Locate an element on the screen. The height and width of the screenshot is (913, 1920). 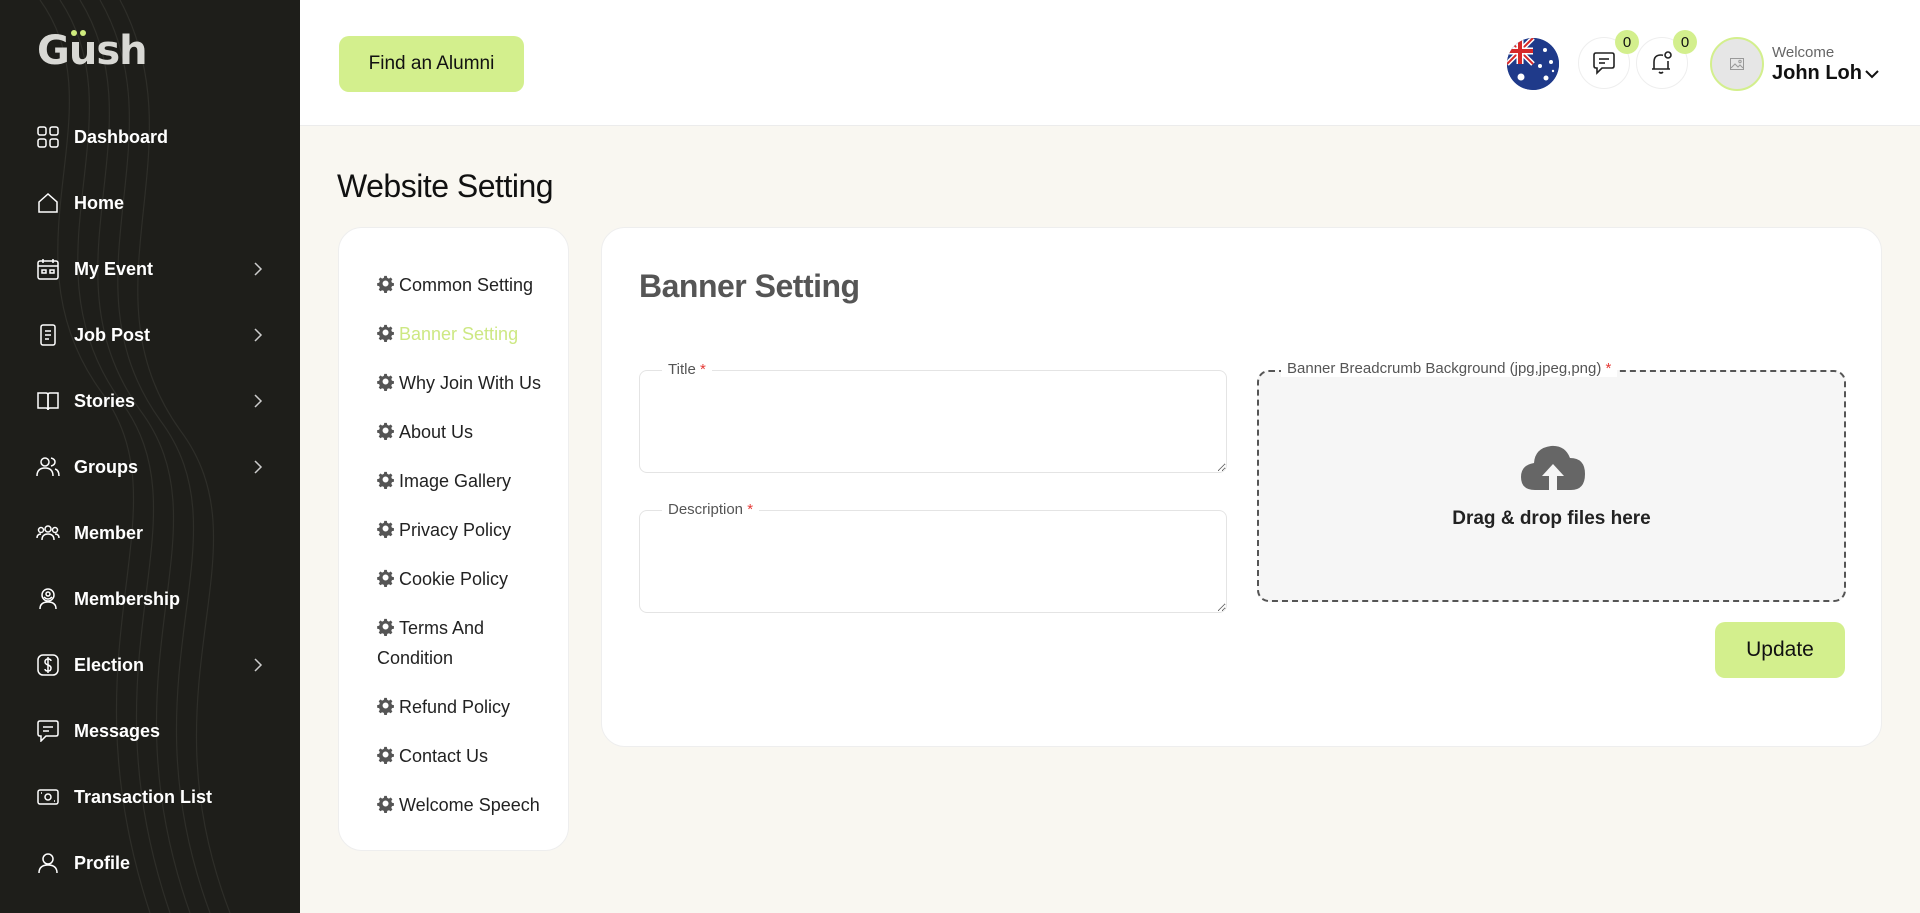
title-input is located at coordinates (933, 421).